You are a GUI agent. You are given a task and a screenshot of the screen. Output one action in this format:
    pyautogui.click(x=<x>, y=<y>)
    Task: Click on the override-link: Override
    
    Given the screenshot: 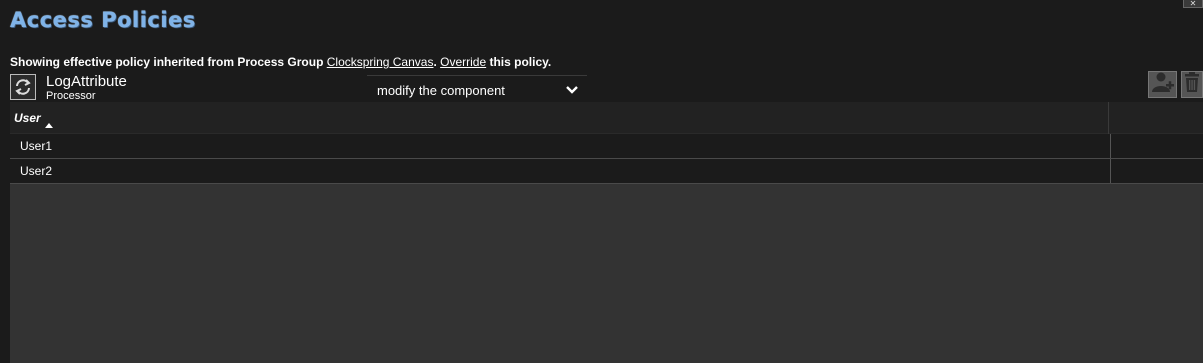 What is the action you would take?
    pyautogui.click(x=463, y=62)
    